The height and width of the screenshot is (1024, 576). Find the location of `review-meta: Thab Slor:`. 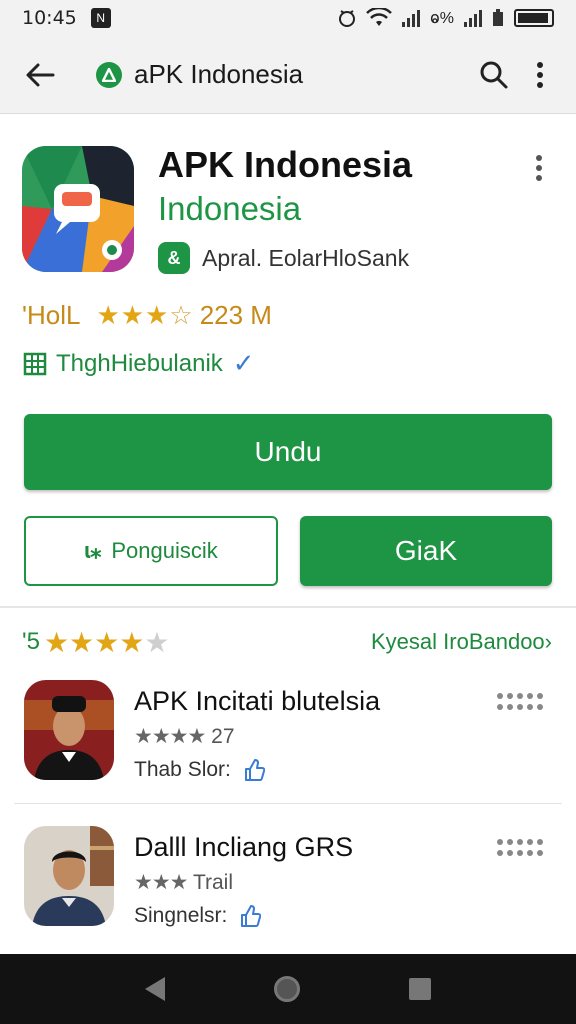

review-meta: Thab Slor: is located at coordinates (199, 770).